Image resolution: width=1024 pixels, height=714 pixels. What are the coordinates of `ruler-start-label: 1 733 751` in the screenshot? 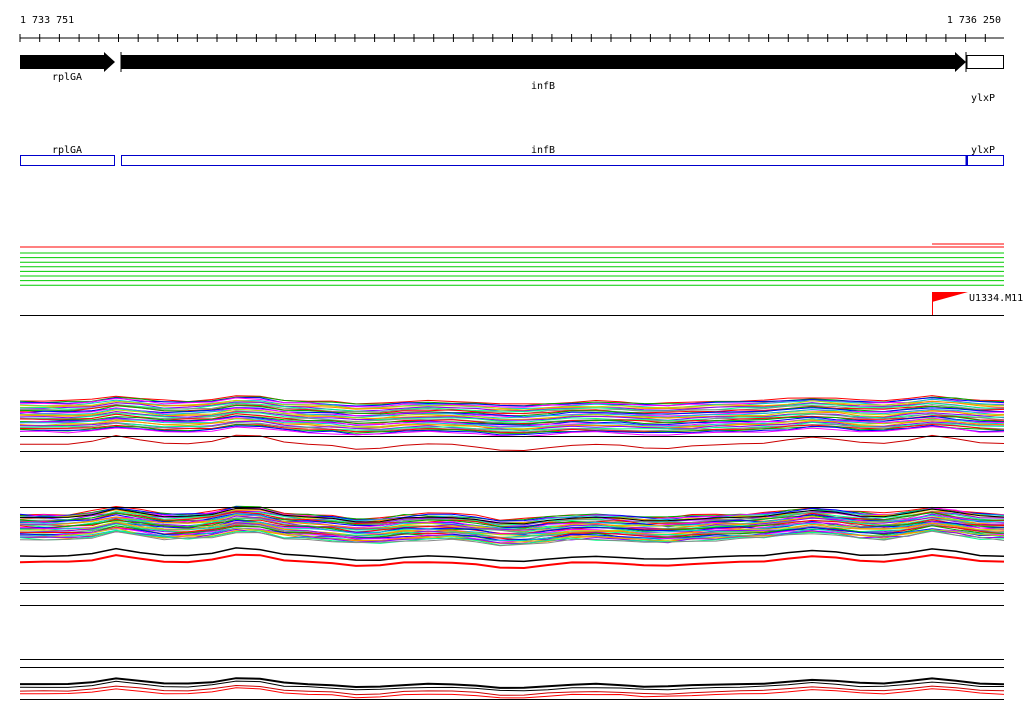 It's located at (47, 20).